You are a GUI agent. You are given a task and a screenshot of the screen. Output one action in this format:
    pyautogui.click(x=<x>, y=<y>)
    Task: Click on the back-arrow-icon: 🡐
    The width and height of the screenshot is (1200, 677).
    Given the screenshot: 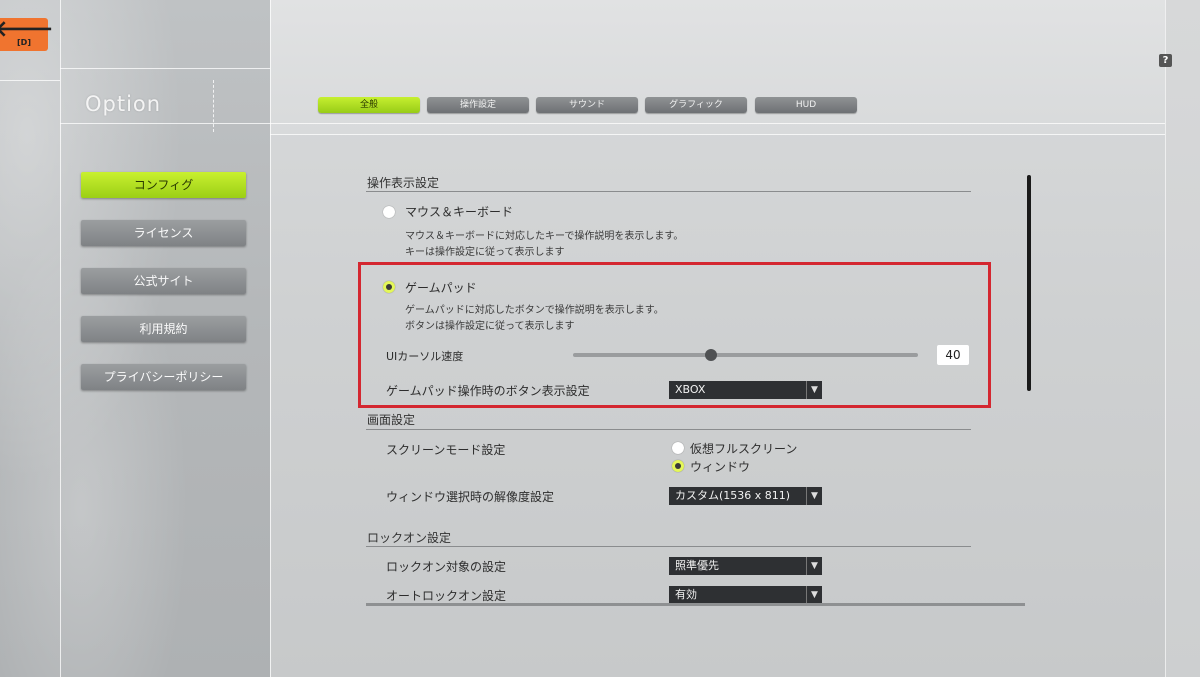 What is the action you would take?
    pyautogui.click(x=27, y=29)
    